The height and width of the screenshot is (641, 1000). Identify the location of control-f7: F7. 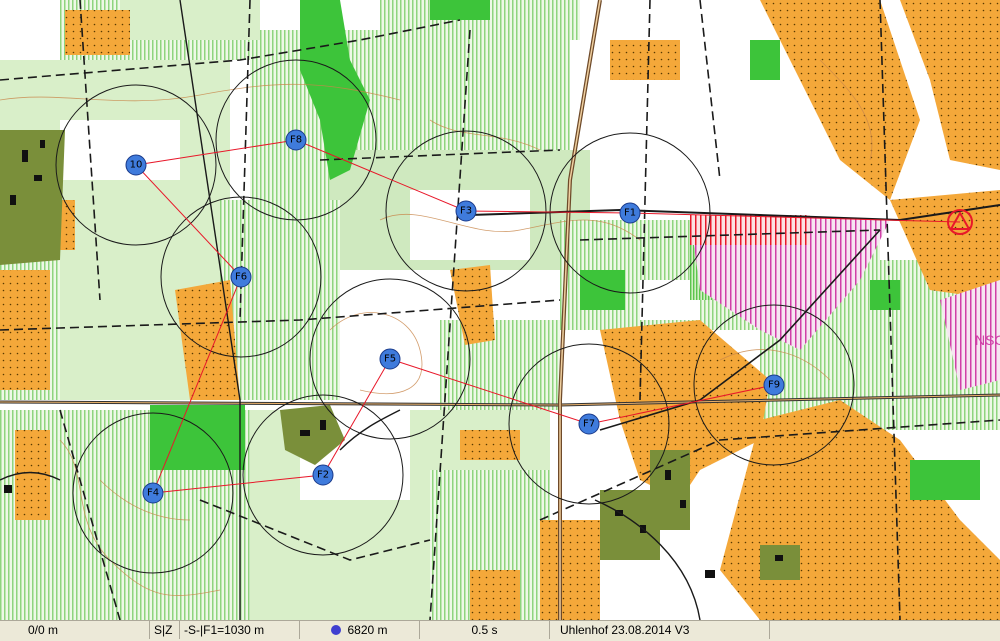
(589, 424).